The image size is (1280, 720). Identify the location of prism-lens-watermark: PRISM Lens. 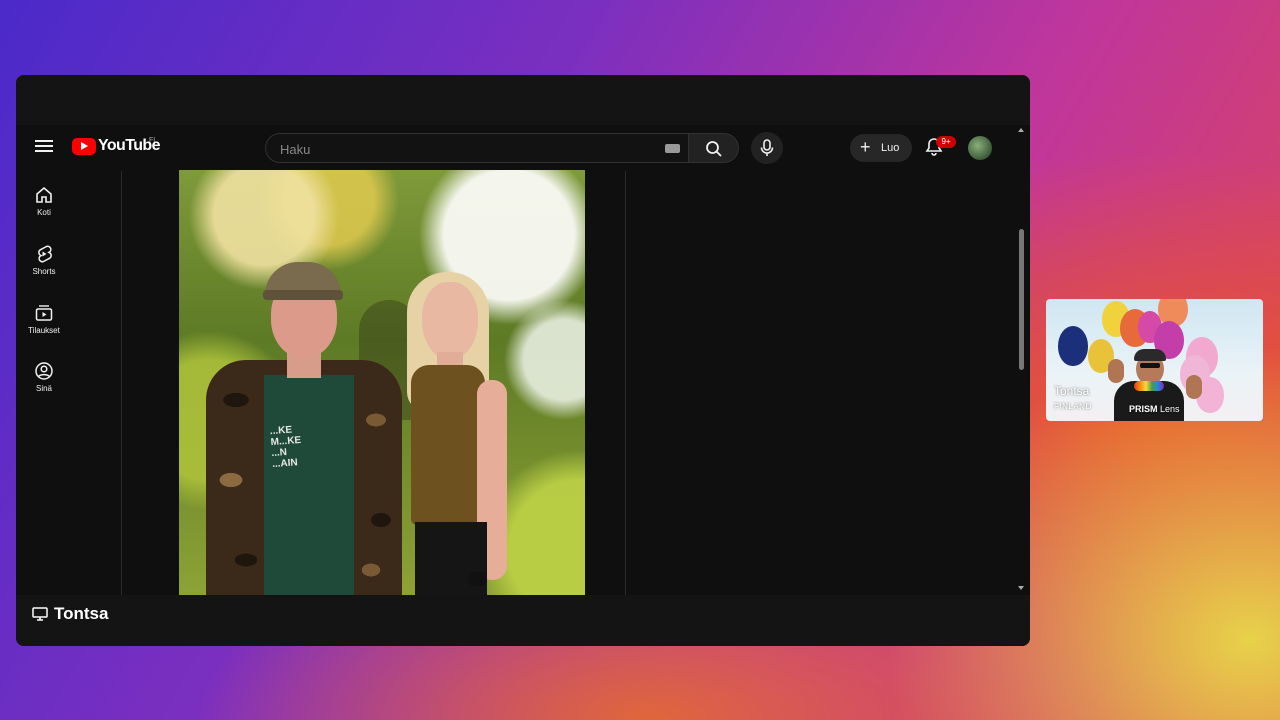
(1154, 409).